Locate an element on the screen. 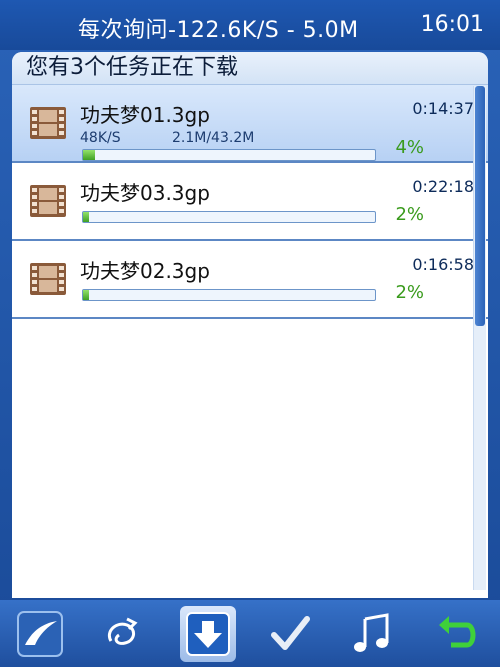  panel-header: 您有3个任务正在下载 is located at coordinates (250, 68).